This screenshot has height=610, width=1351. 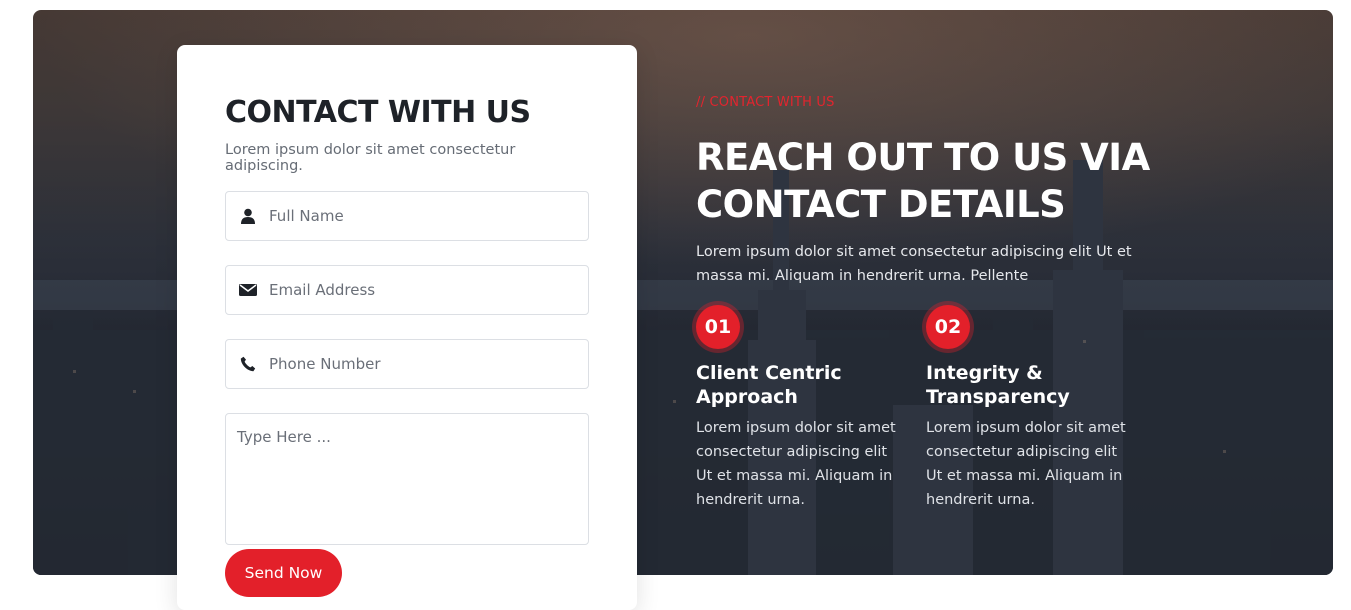 I want to click on full-name-field, so click(x=407, y=216).